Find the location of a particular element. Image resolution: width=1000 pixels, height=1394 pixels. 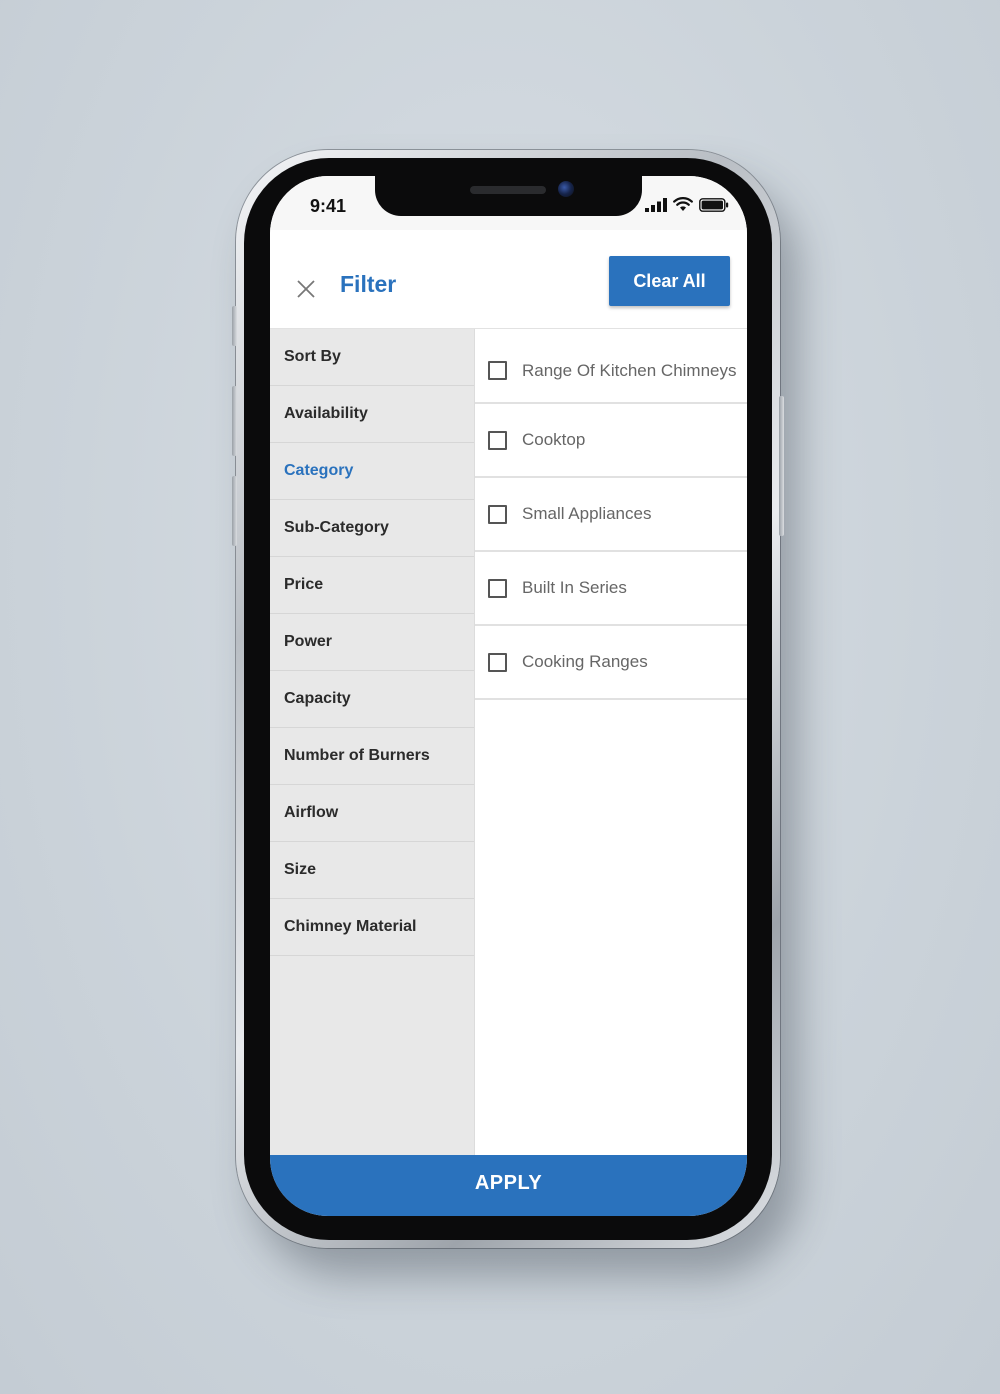

option-label: Cooktop is located at coordinates (554, 439).